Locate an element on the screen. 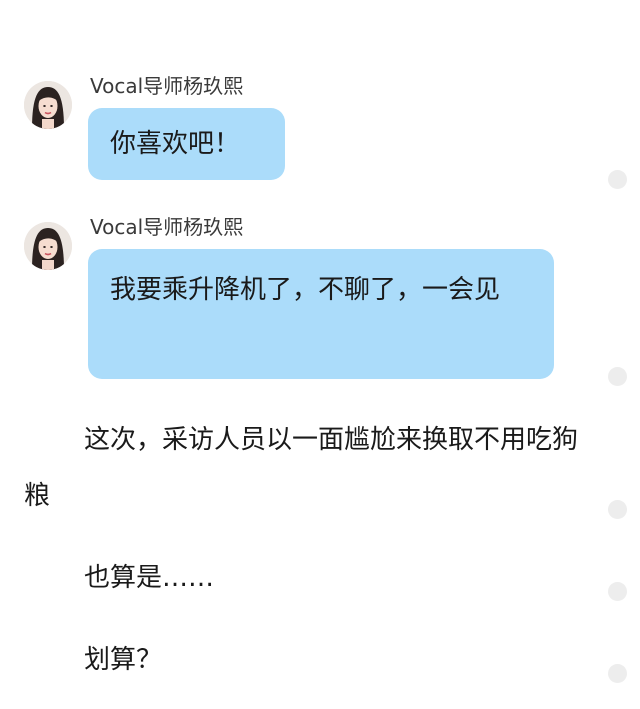 This screenshot has width=640, height=709. article-paragraph: 这次，采访人员以一面尴尬来换取不用吃狗粮 is located at coordinates (301, 468).